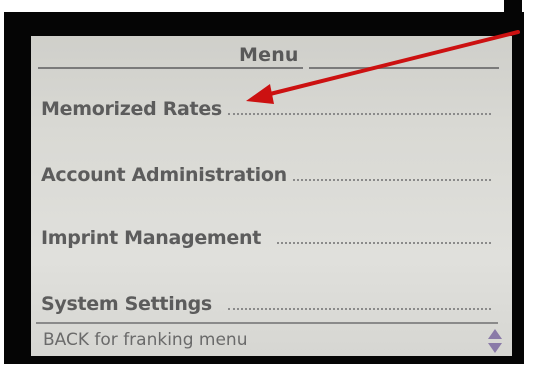 This screenshot has width=534, height=378. Describe the element at coordinates (513, 7) in the screenshot. I see `device-bezel-corner` at that location.